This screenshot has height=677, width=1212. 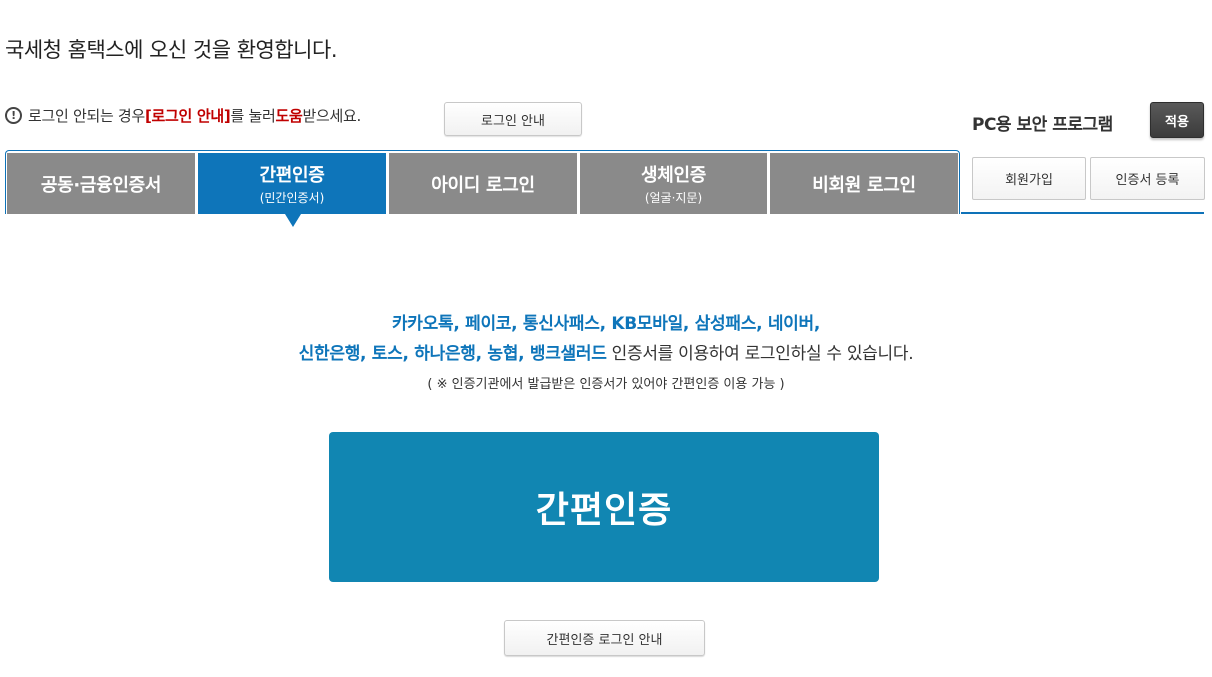 What do you see at coordinates (1029, 178) in the screenshot?
I see `signup-button: 회원가입` at bounding box center [1029, 178].